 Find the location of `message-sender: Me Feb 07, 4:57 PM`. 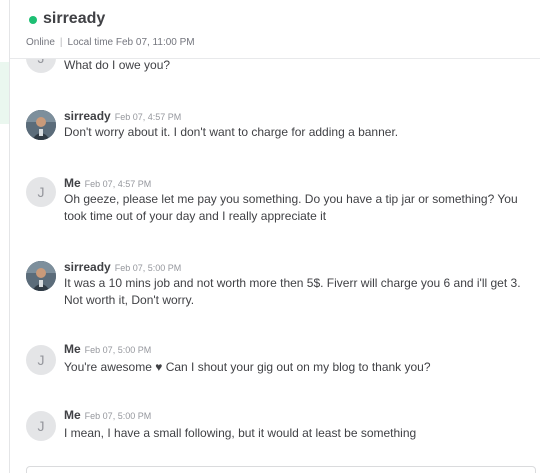

message-sender: Me Feb 07, 4:57 PM is located at coordinates (108, 183).